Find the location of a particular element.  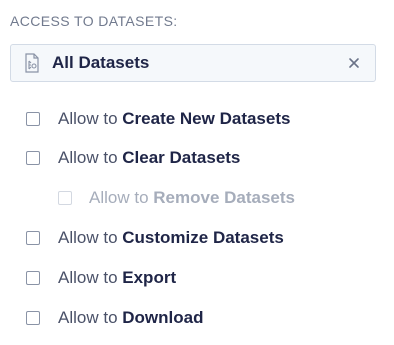

permission-create-new-datasets: Allow to Create New Datasets is located at coordinates (158, 119).